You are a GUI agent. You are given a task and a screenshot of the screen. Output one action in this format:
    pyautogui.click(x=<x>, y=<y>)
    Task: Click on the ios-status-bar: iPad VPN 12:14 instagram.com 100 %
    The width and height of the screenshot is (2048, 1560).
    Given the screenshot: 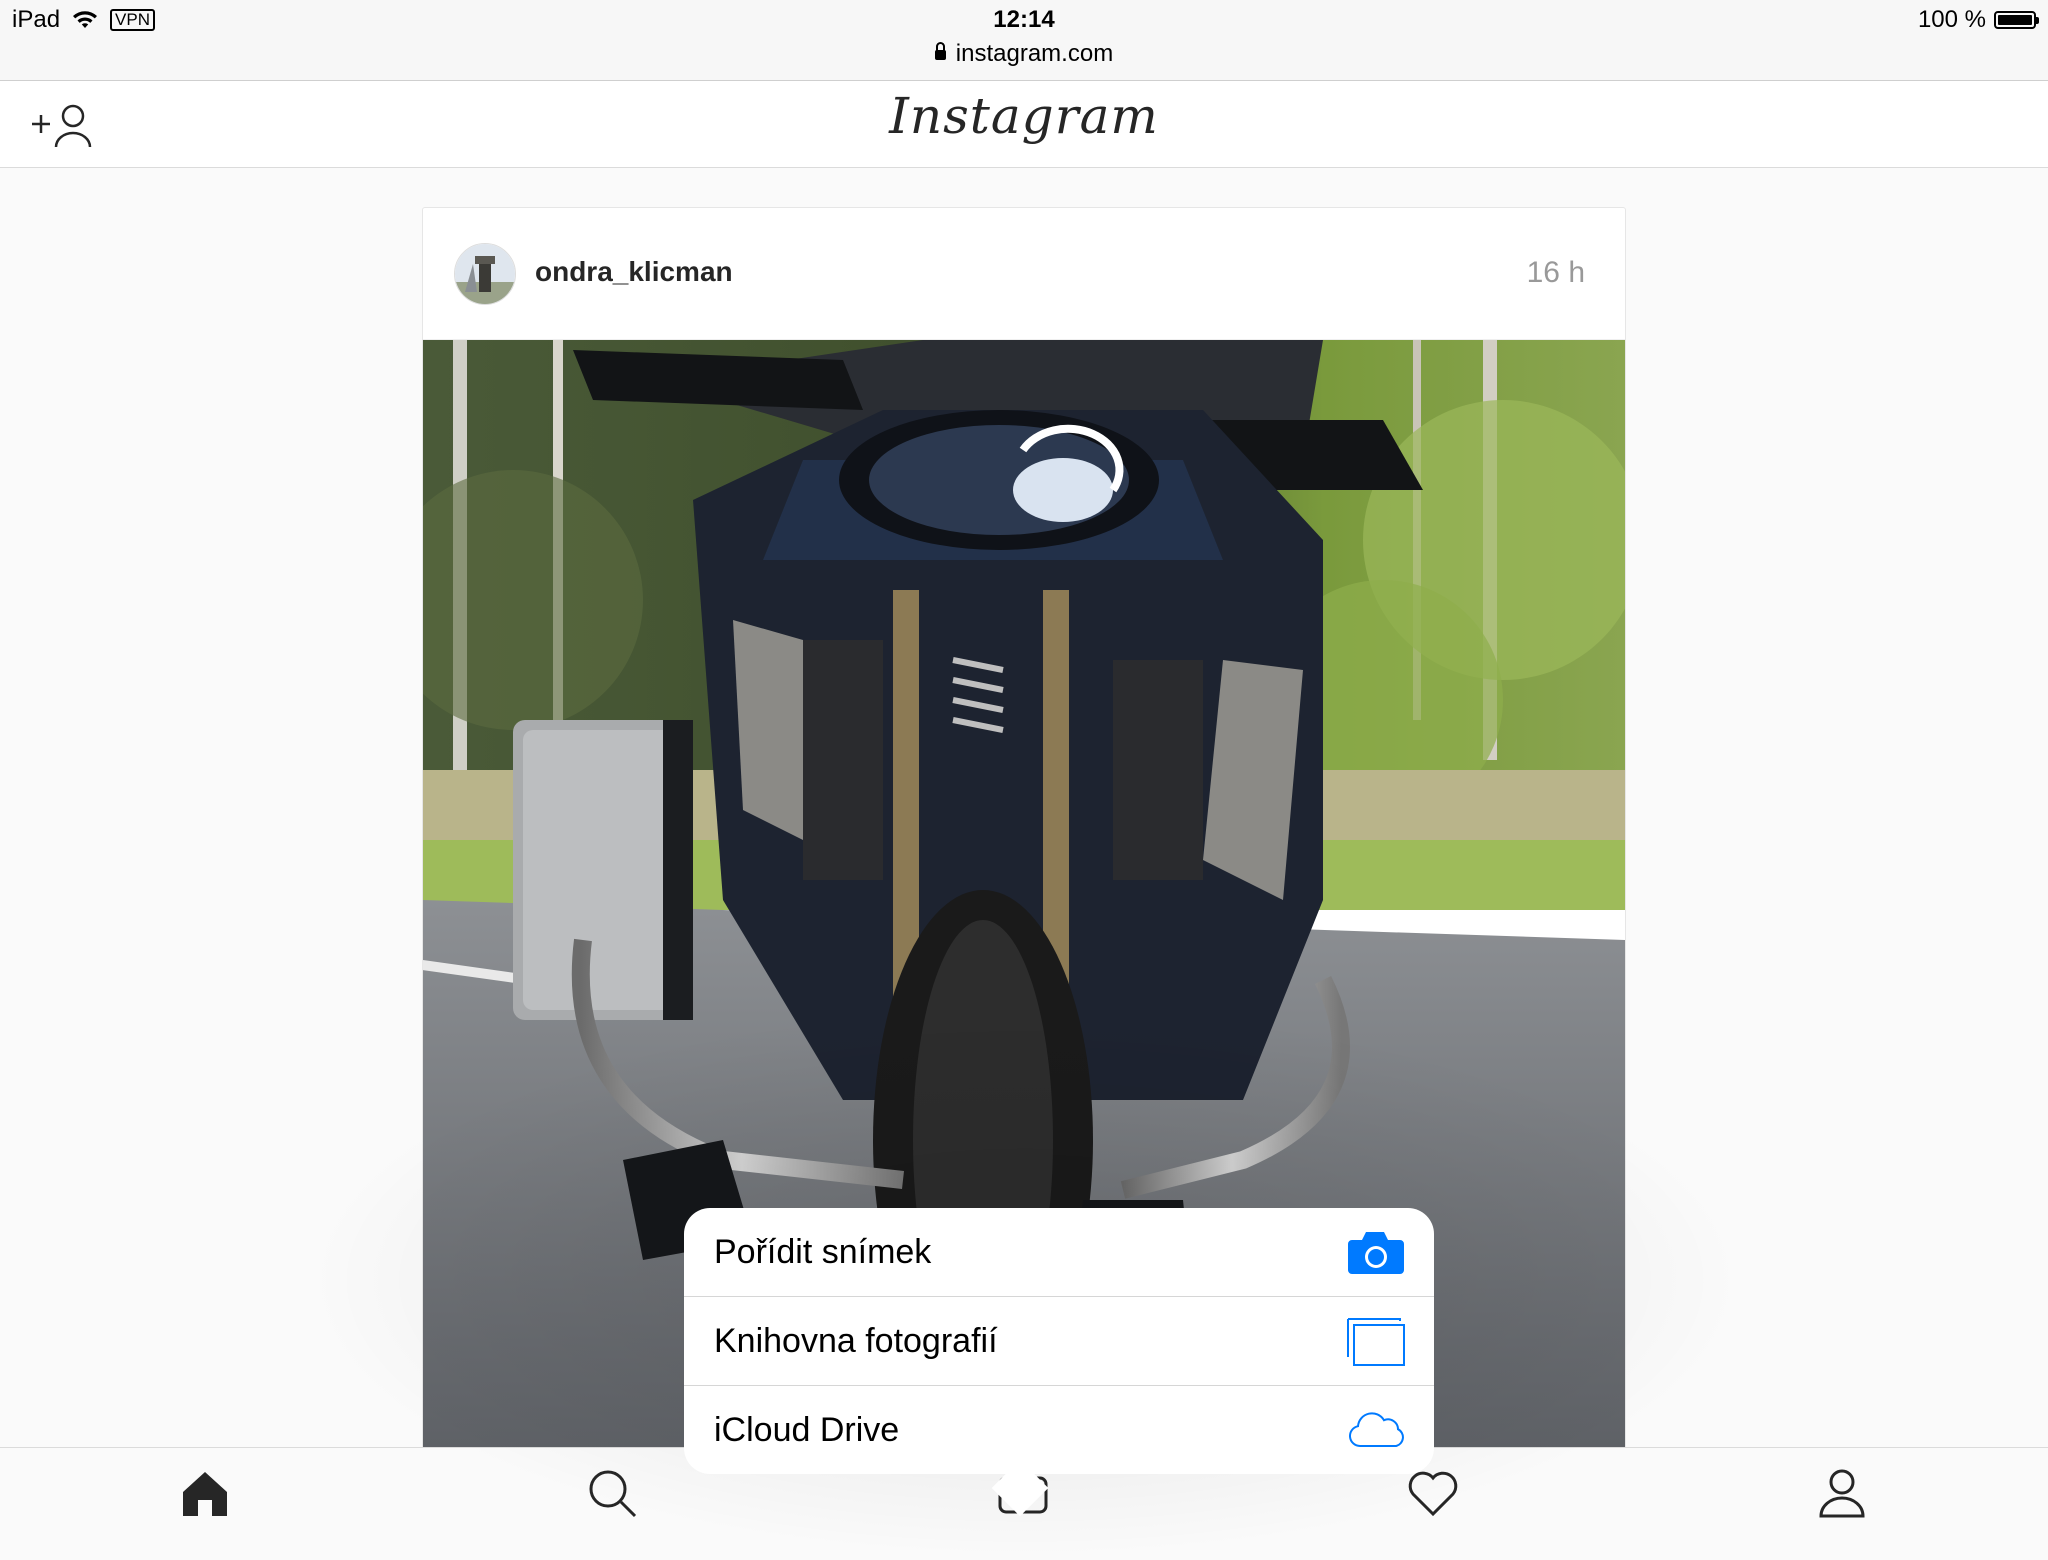 What is the action you would take?
    pyautogui.click(x=1024, y=40)
    